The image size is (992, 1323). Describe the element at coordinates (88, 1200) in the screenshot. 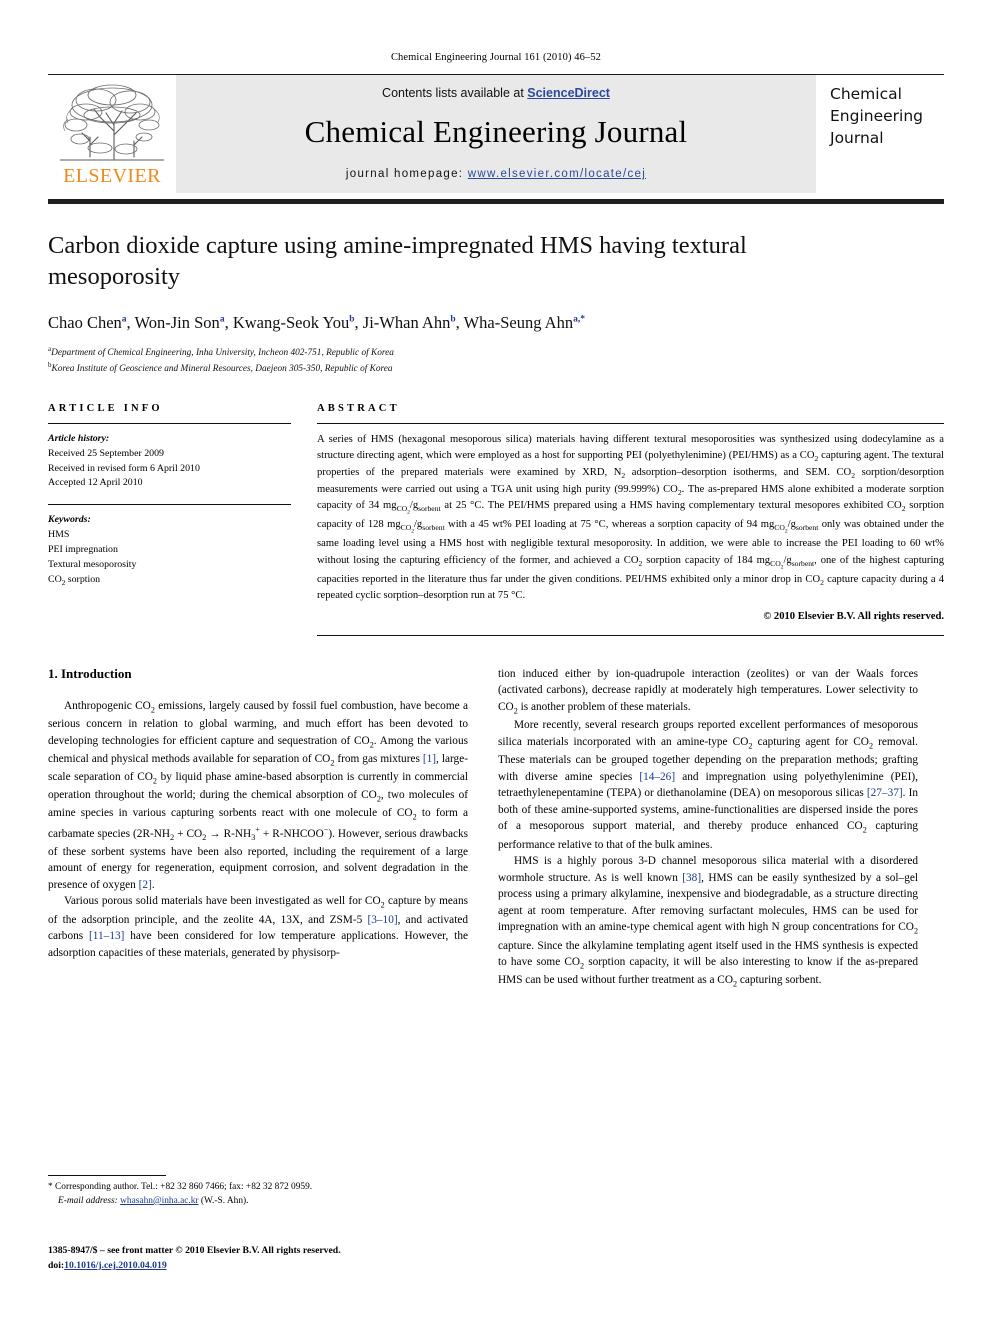

I see `email-label: E-mail address:` at that location.